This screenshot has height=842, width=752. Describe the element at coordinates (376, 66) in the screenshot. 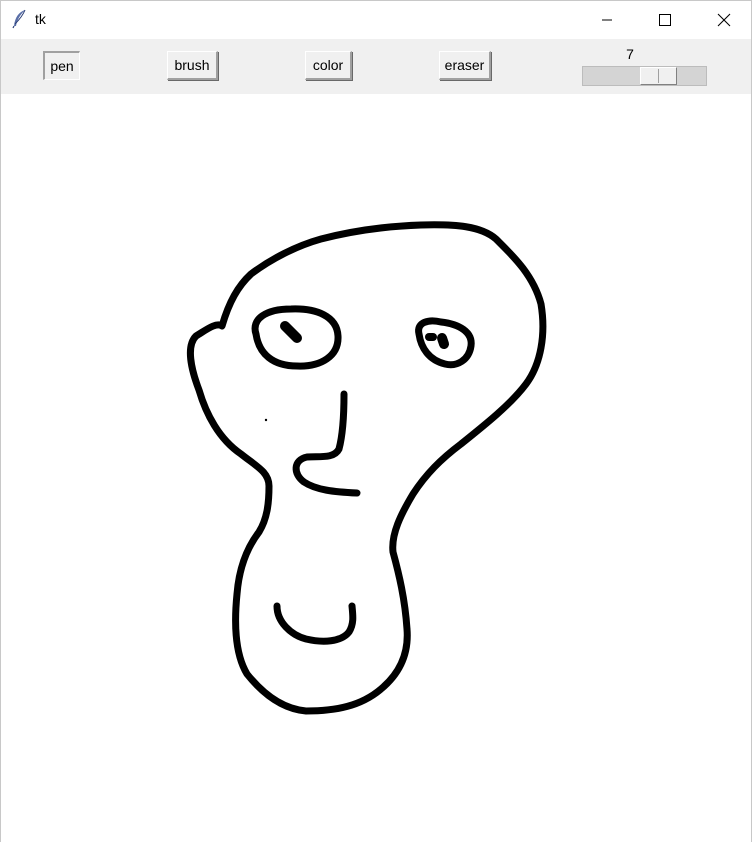

I see `toolbar: pen brush color eraser 7` at that location.